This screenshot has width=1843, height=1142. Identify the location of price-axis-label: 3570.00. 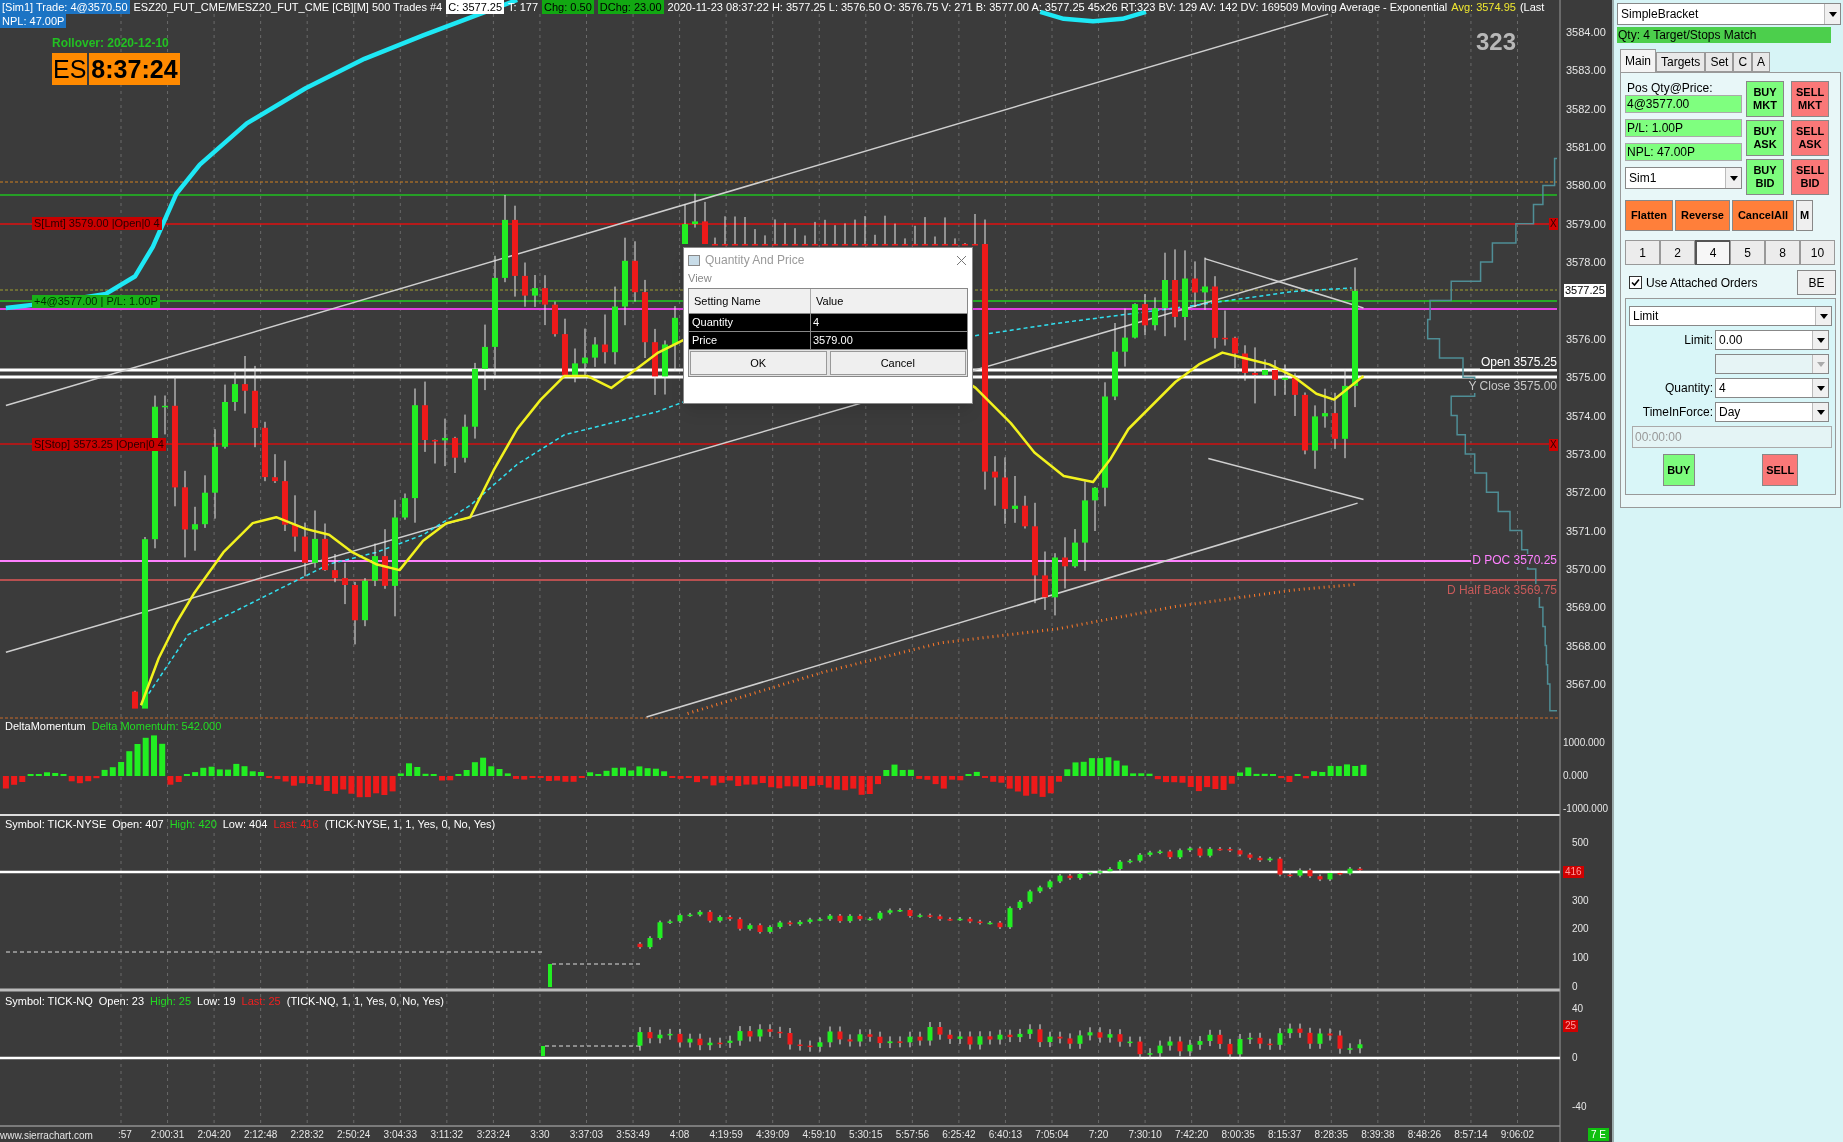
(1586, 568).